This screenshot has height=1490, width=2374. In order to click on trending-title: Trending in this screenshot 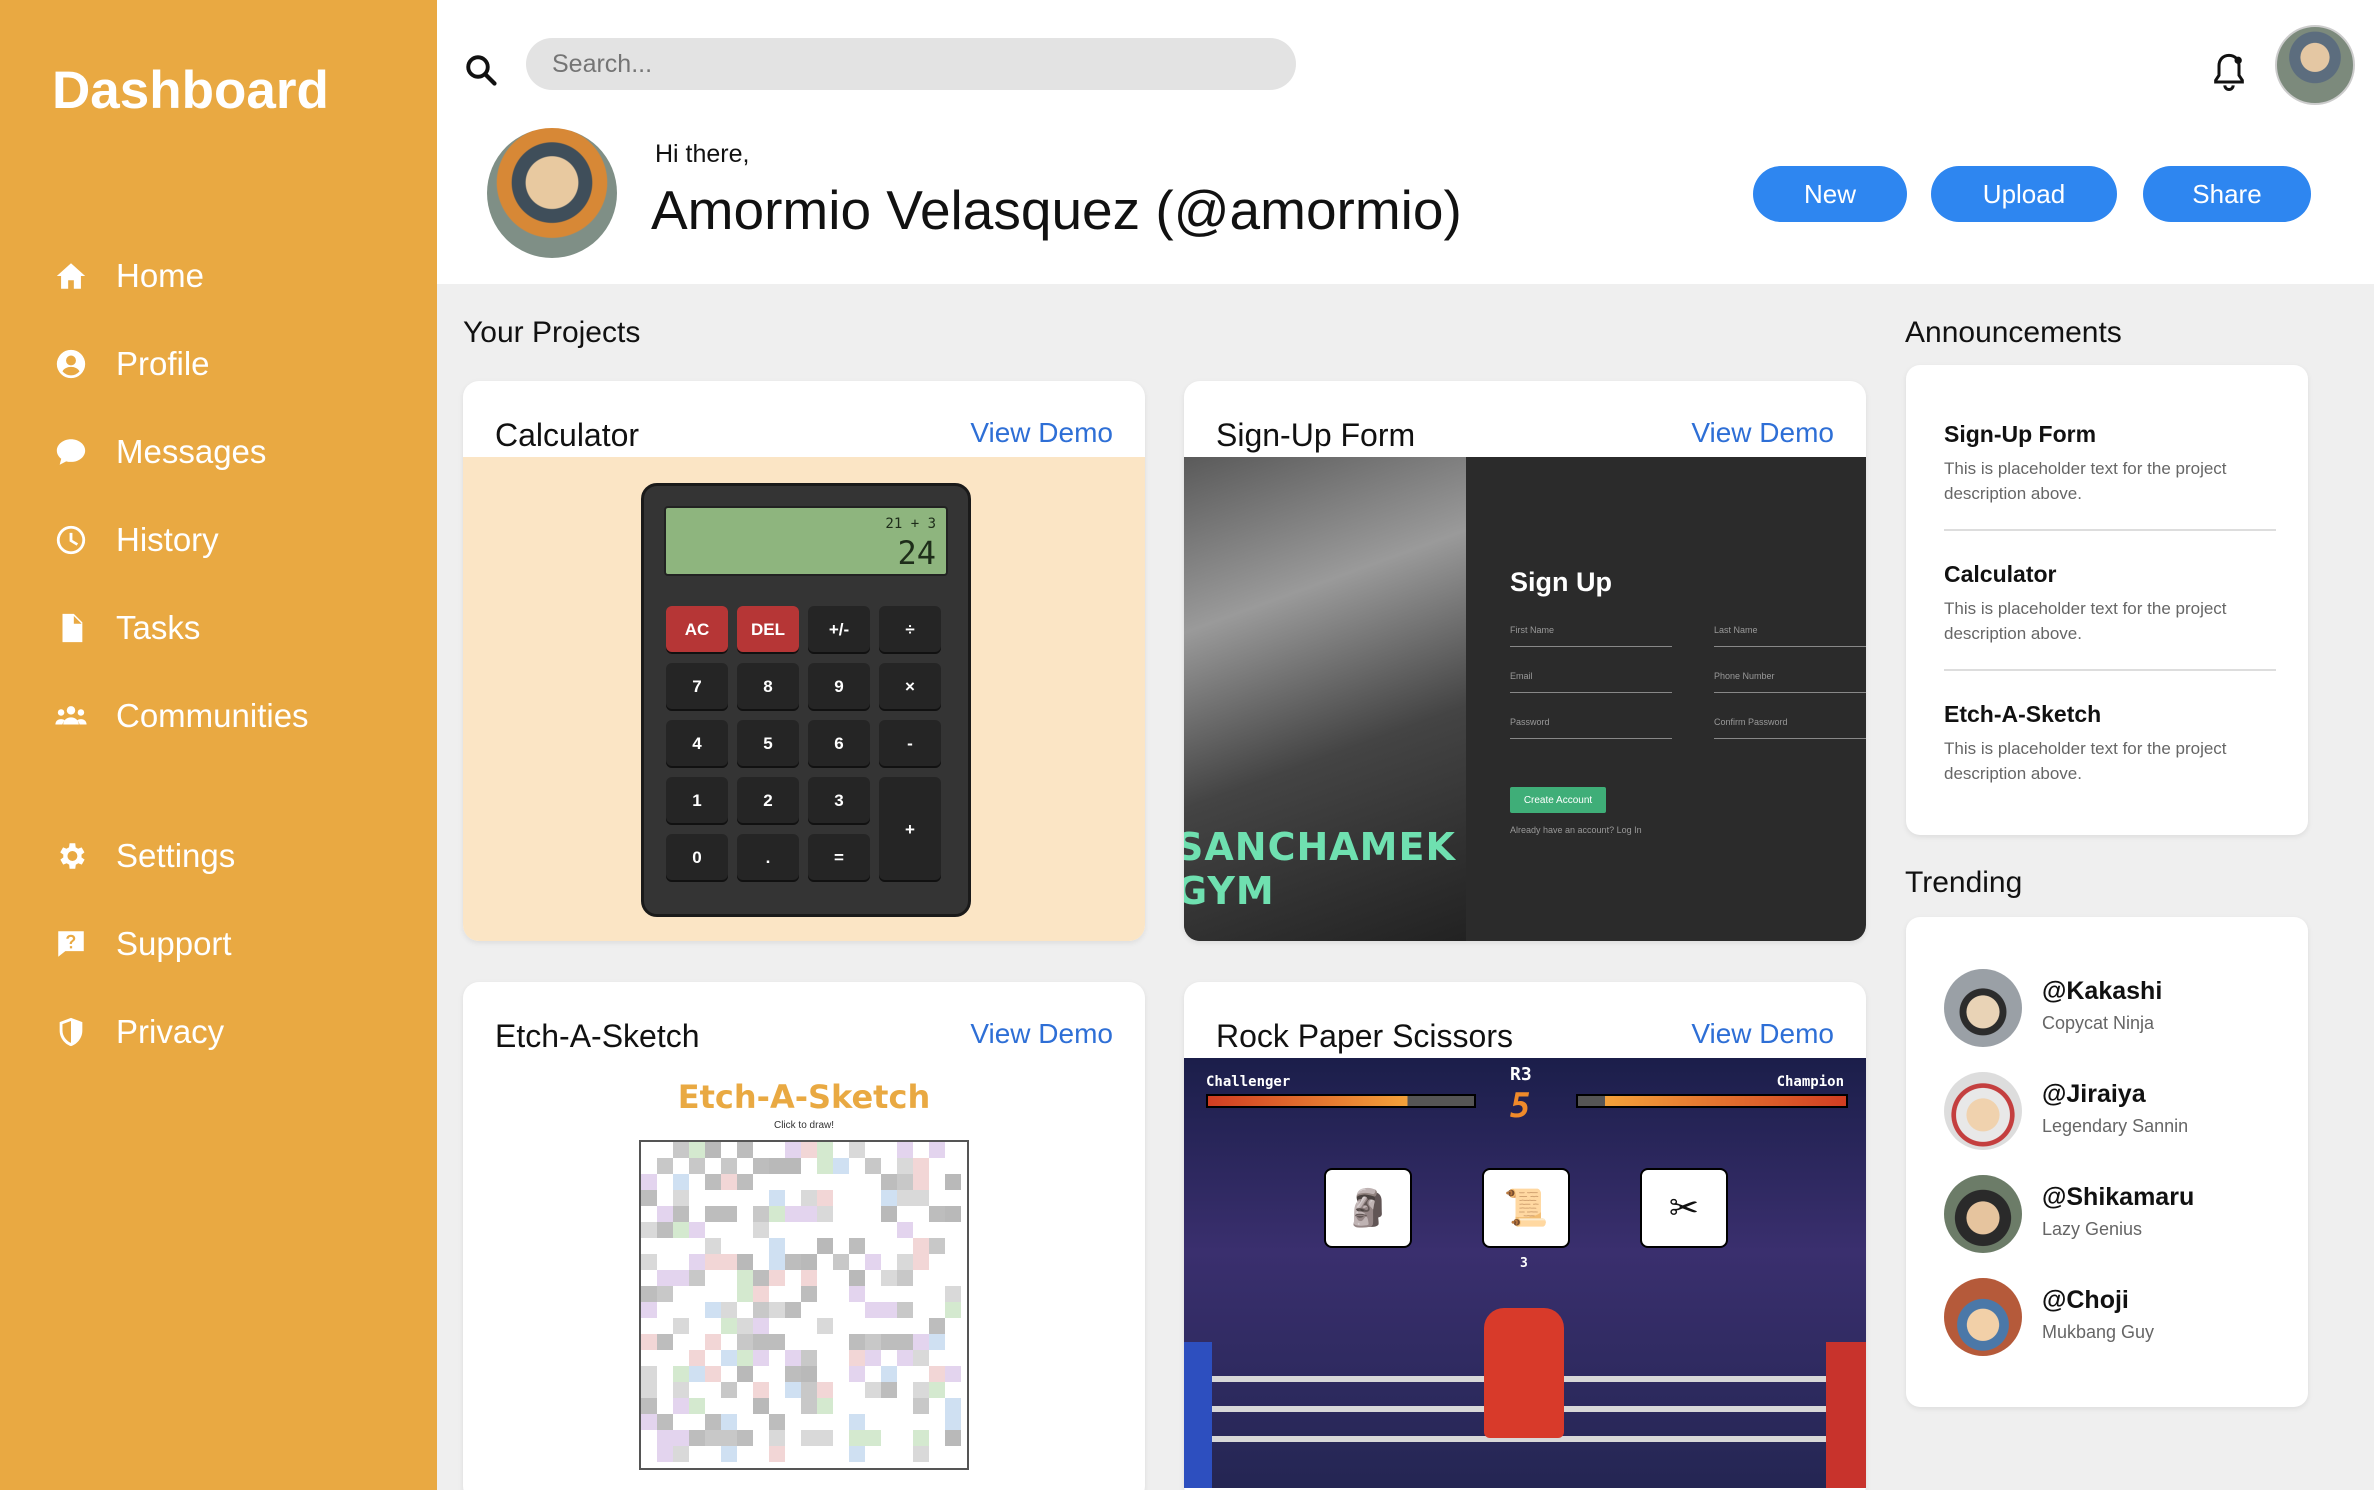, I will do `click(1964, 882)`.